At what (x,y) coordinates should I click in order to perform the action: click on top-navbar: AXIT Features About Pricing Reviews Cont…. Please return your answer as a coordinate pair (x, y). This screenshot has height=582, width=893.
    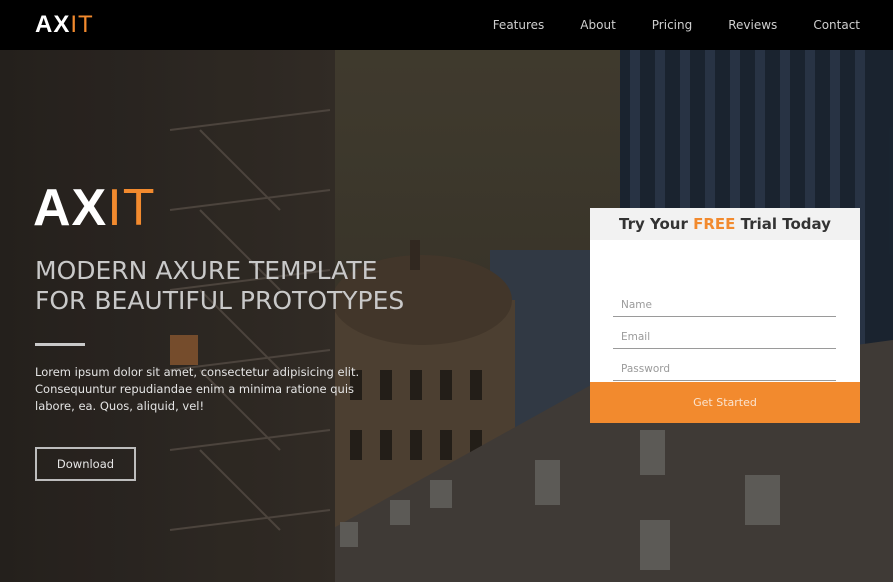
    Looking at the image, I should click on (446, 25).